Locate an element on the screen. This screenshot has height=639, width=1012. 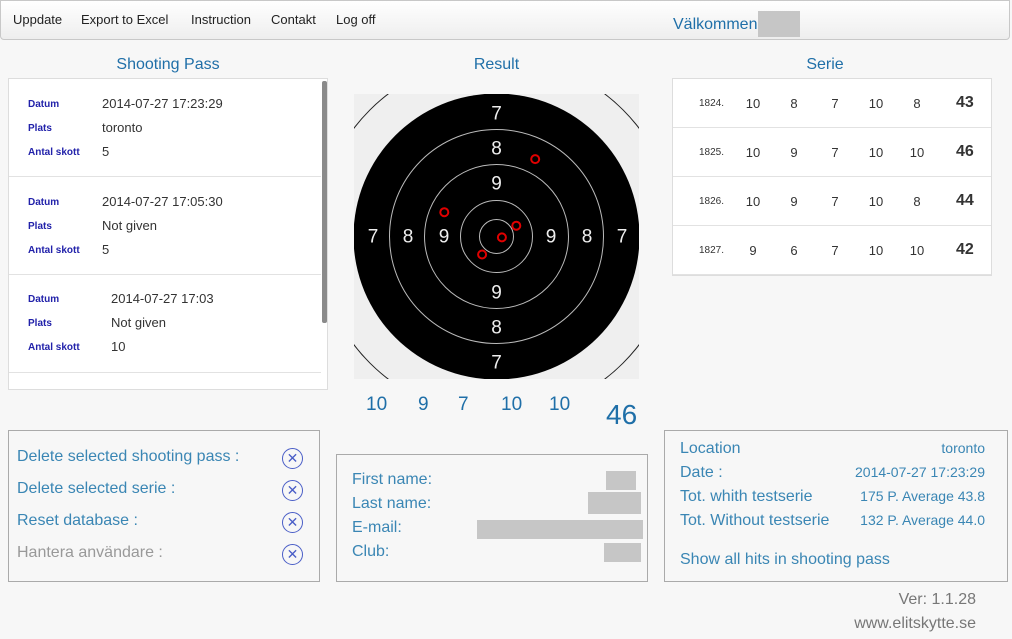
first-name-redacted is located at coordinates (621, 480).